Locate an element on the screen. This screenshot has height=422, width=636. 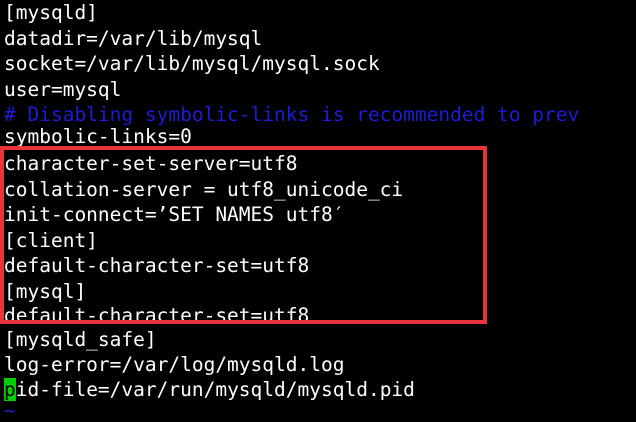
empty-line-tilde: ~ is located at coordinates (10, 410).